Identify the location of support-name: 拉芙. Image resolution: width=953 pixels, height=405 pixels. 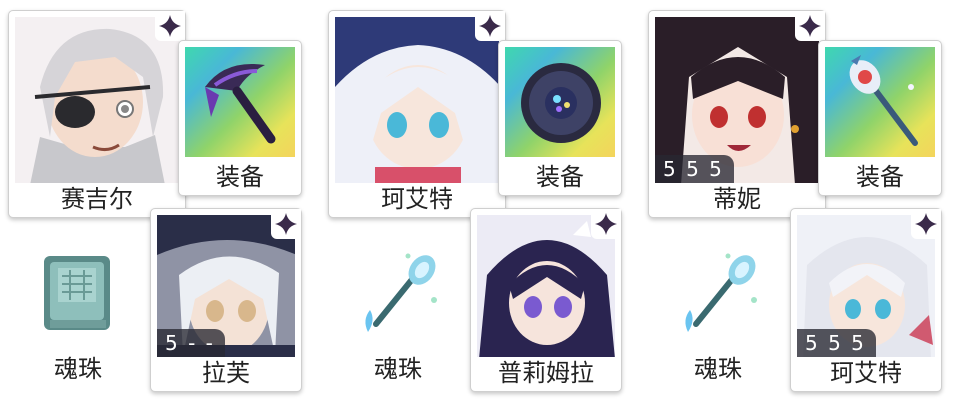
(226, 373).